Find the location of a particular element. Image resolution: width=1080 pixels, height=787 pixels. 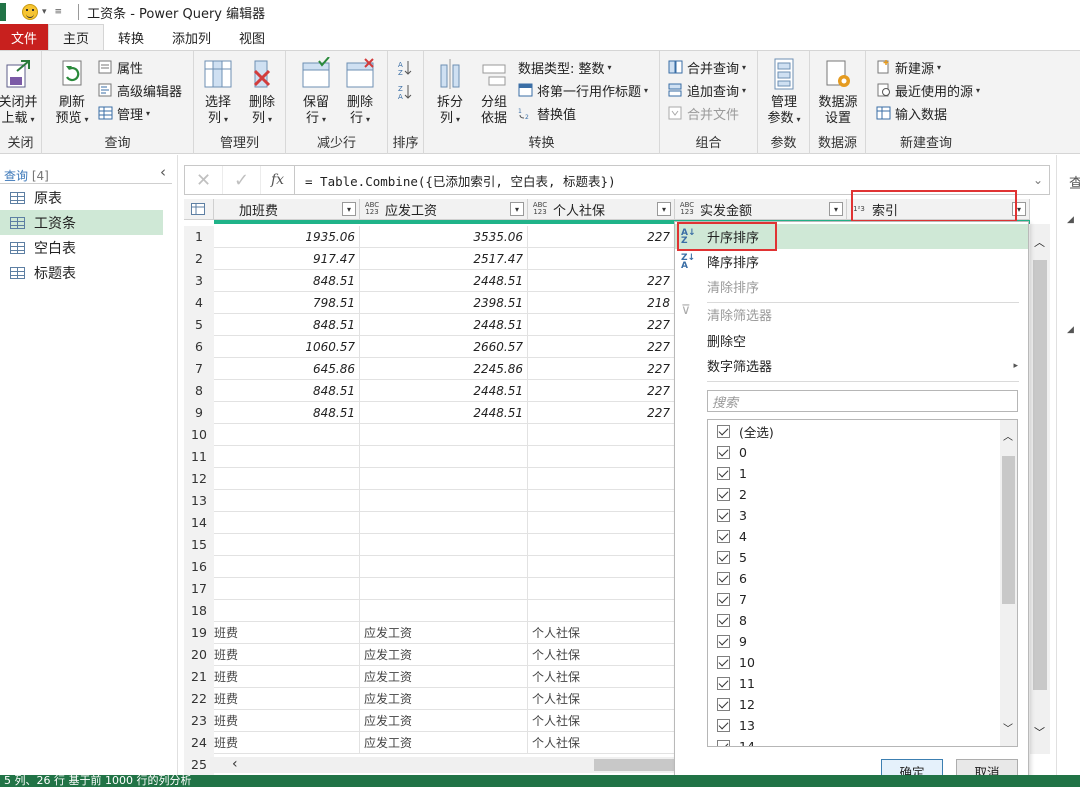

value-checkbox: 9 is located at coordinates (732, 641).